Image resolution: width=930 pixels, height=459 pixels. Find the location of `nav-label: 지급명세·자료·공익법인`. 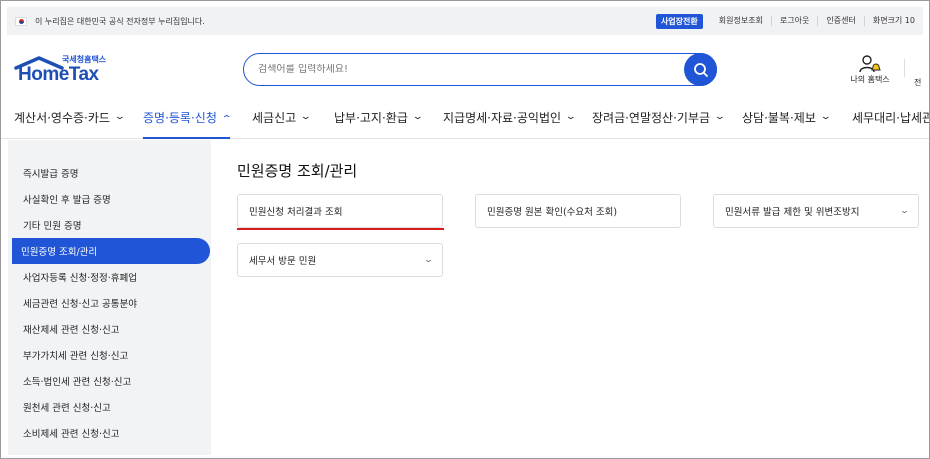

nav-label: 지급명세·자료·공익법인 is located at coordinates (502, 117).